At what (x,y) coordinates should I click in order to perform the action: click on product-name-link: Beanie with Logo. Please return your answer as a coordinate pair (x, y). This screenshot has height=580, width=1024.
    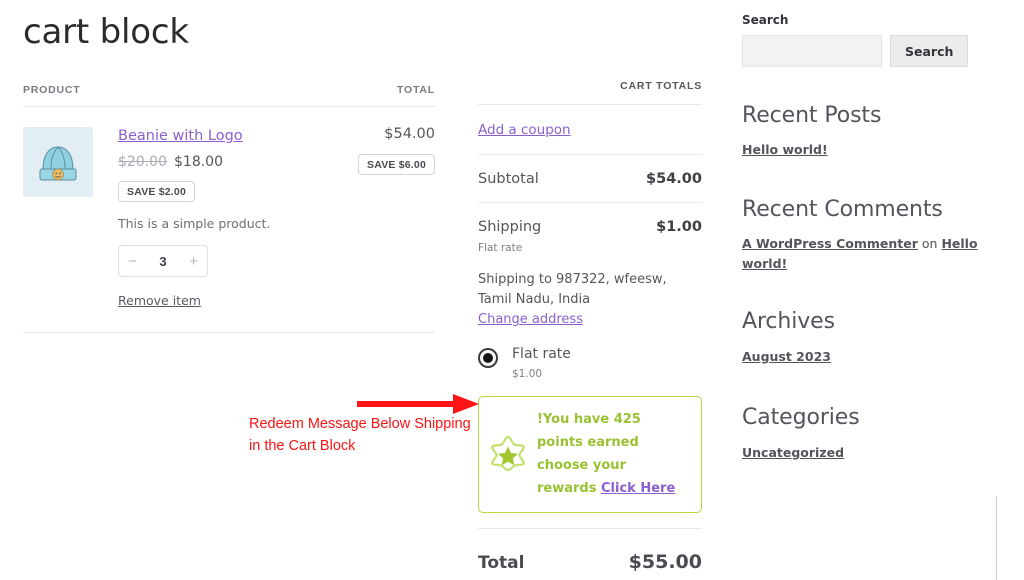
    Looking at the image, I should click on (180, 136).